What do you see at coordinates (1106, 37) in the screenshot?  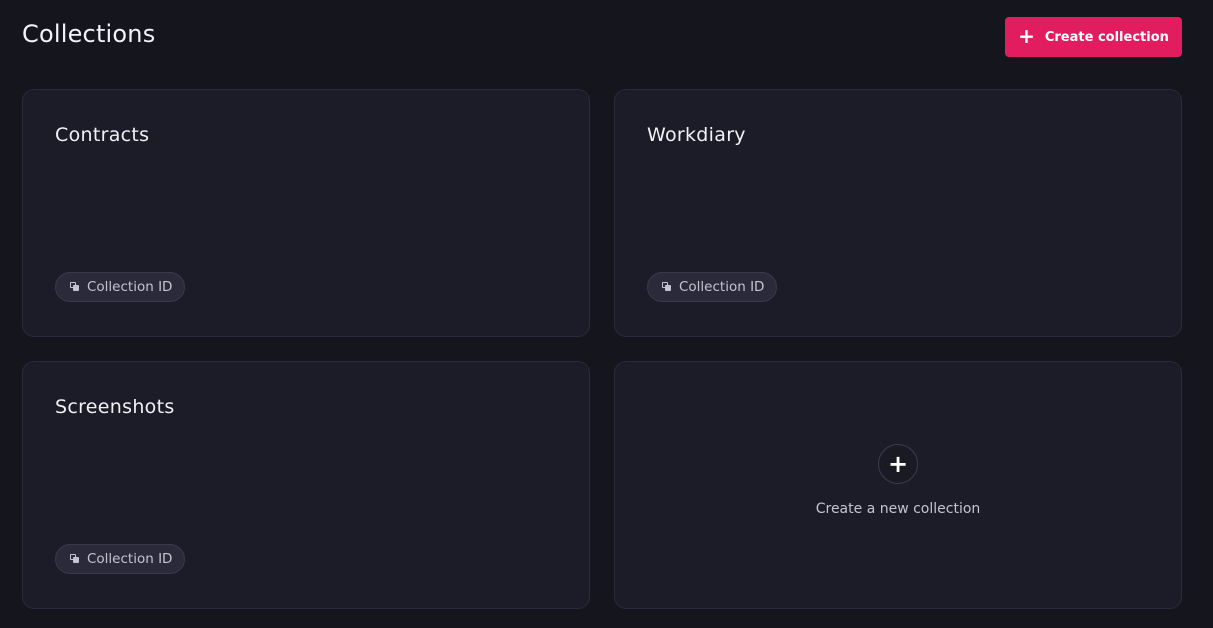 I see `create-collection-label: Create collection` at bounding box center [1106, 37].